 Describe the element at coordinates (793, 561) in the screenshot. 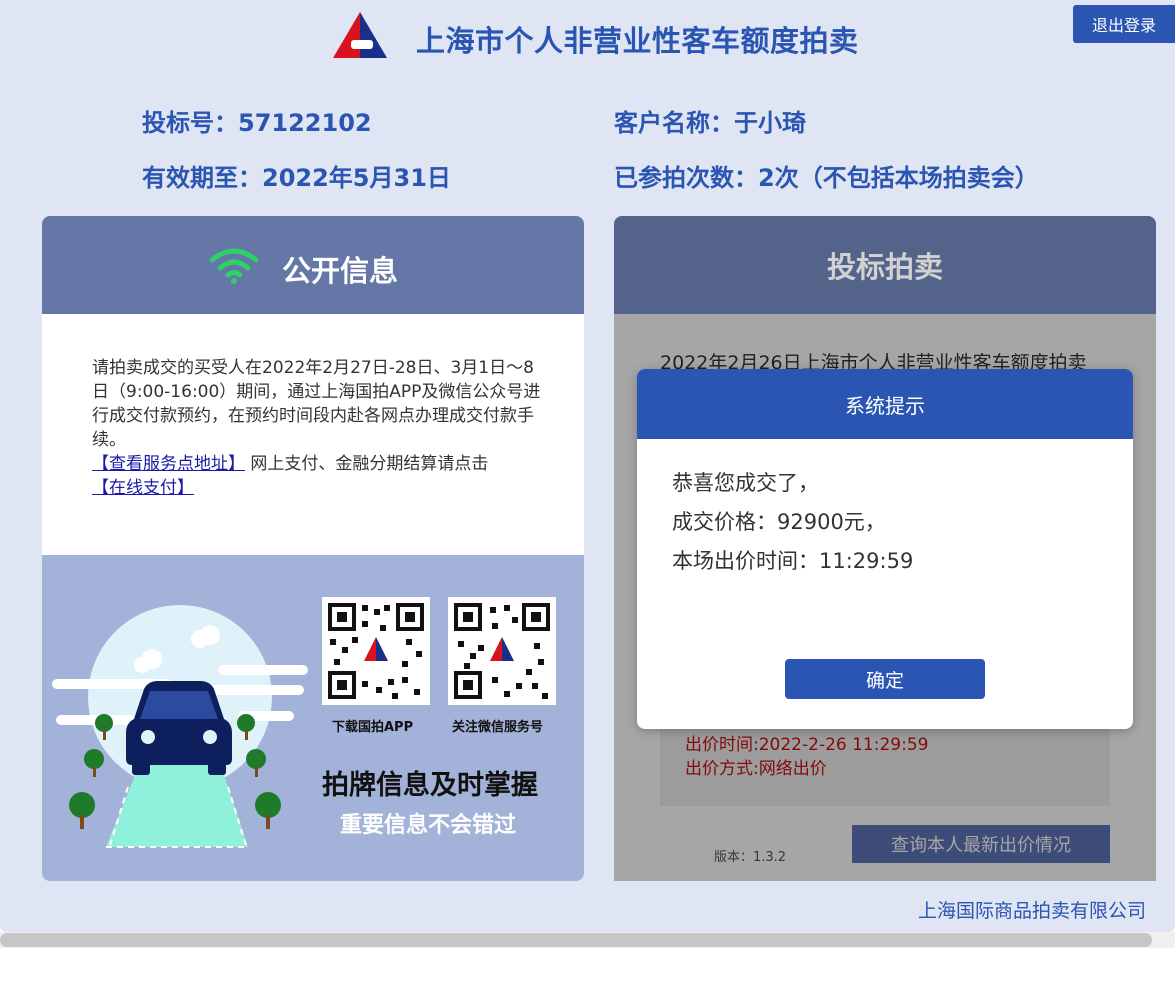

I see `dialog-message-3: 本场出价时间：11:29:59` at that location.